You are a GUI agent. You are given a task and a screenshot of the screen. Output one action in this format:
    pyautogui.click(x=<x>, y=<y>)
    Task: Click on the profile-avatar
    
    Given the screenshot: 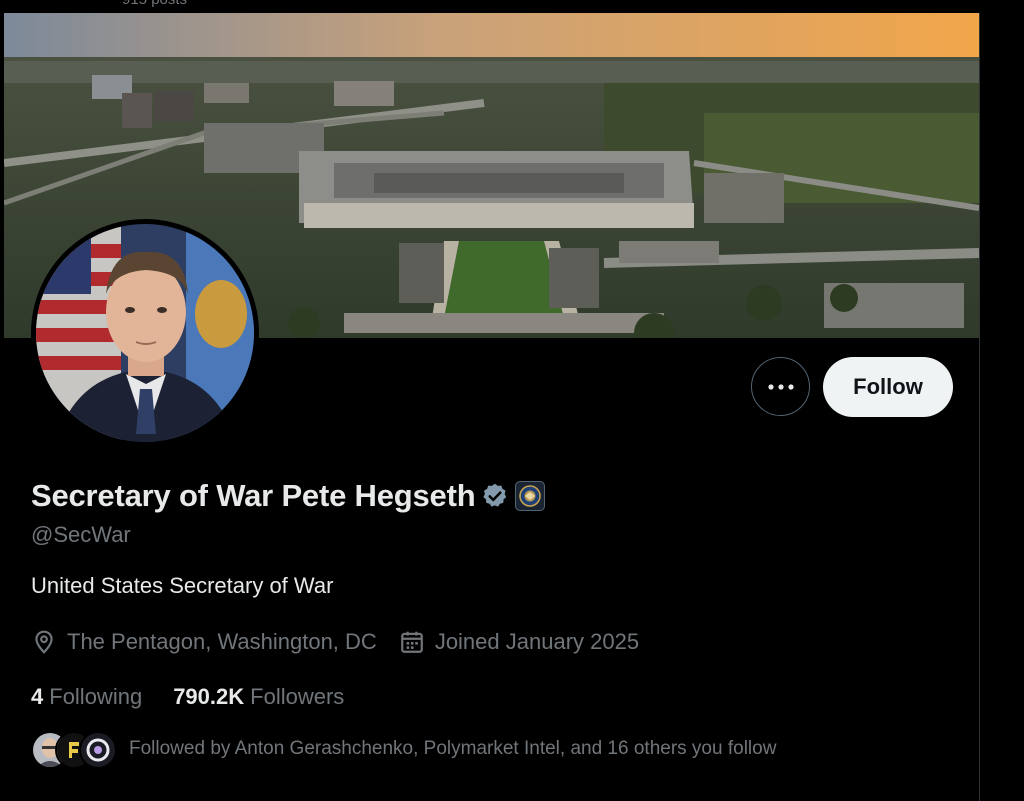 What is the action you would take?
    pyautogui.click(x=145, y=333)
    